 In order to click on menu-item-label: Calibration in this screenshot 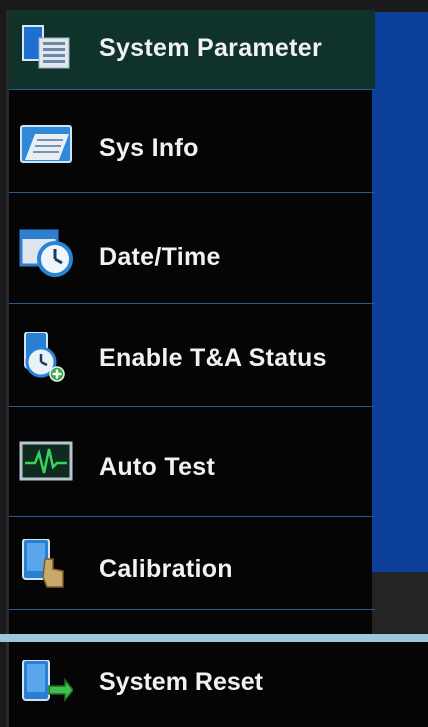, I will do `click(166, 569)`.